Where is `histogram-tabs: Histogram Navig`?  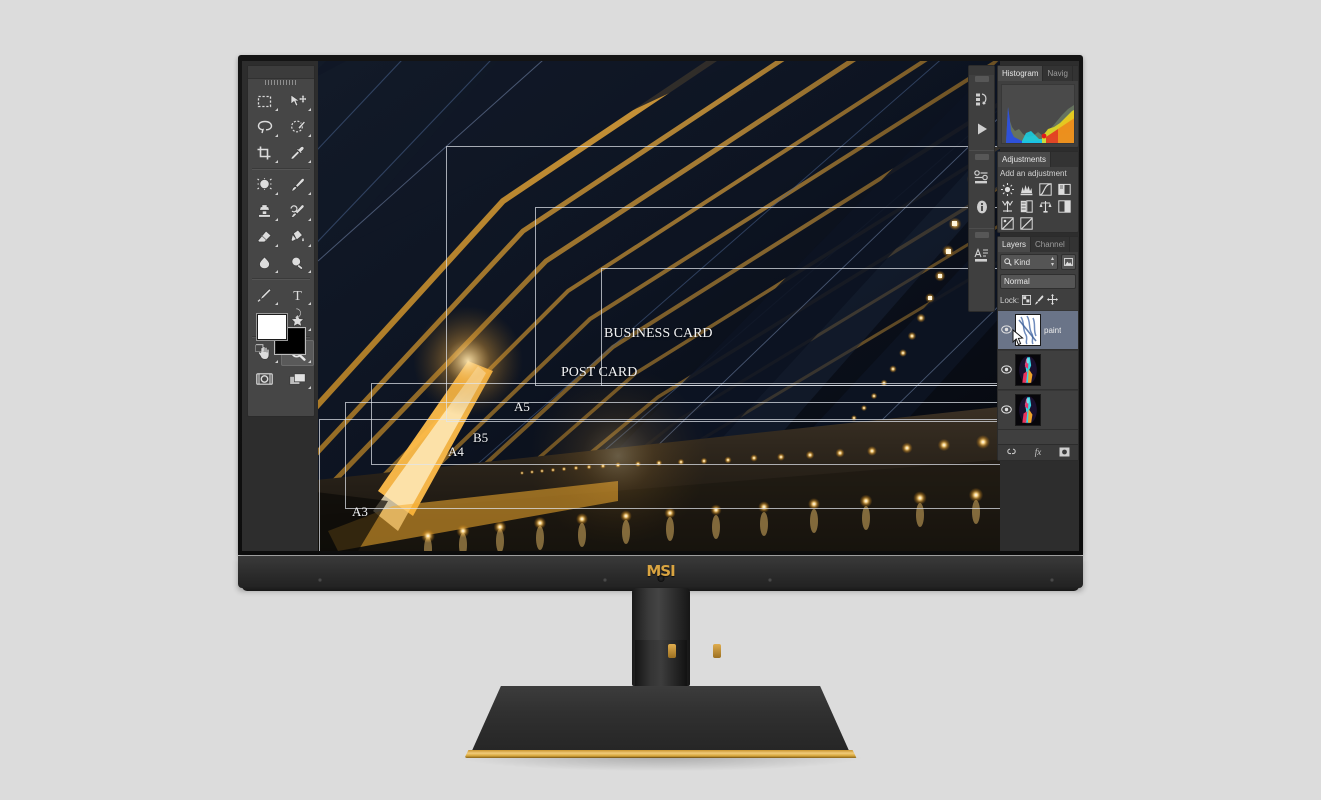
histogram-tabs: Histogram Navig is located at coordinates (1038, 73).